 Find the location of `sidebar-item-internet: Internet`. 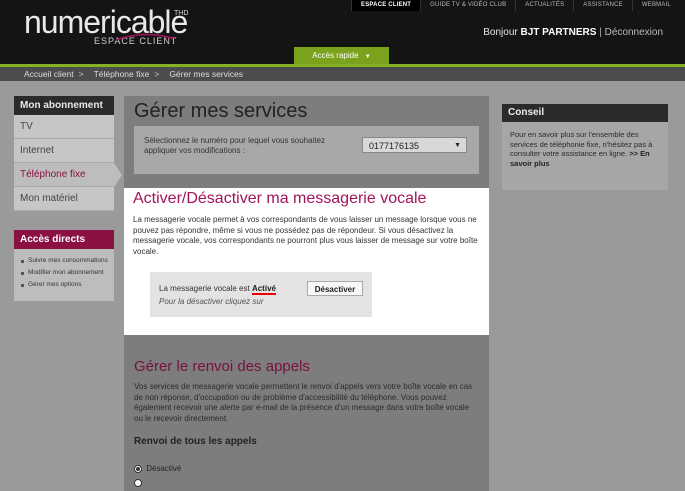

sidebar-item-internet: Internet is located at coordinates (64, 151).